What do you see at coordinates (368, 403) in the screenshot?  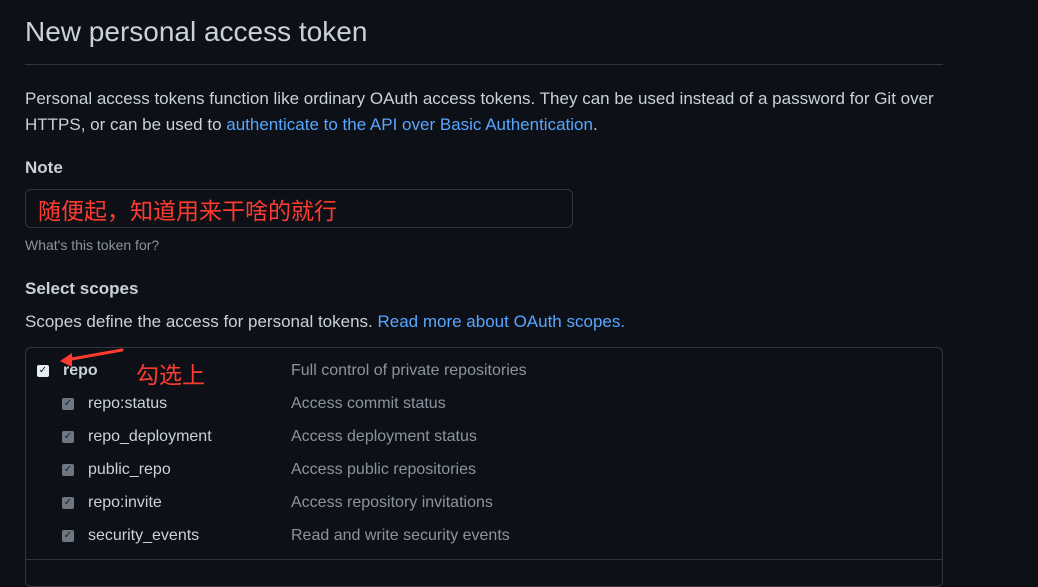 I see `scope-desc-repo-status: Access commit status` at bounding box center [368, 403].